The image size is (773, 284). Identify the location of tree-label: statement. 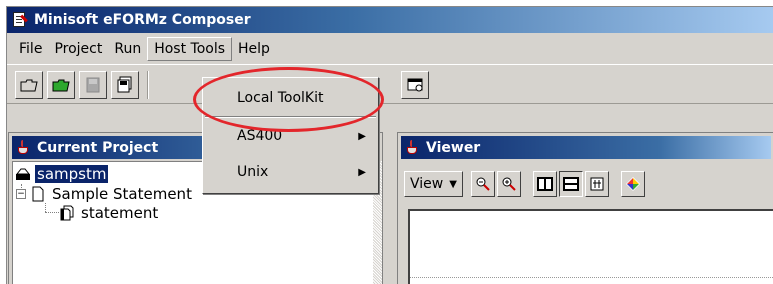
(120, 213).